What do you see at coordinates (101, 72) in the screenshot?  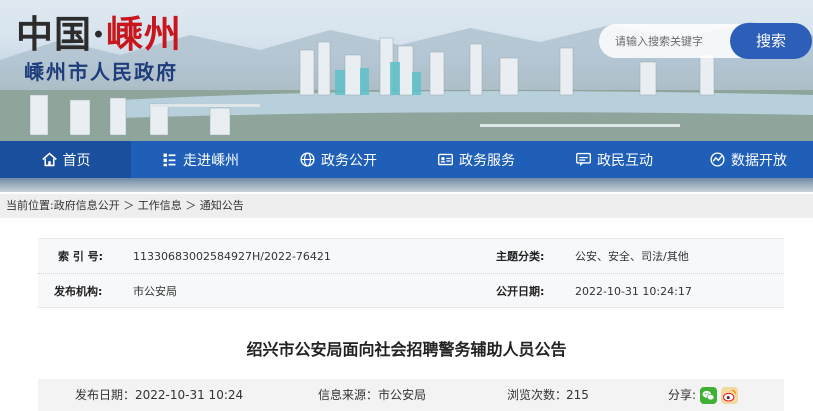 I see `site-subtitle: 嵊州市人民政府` at bounding box center [101, 72].